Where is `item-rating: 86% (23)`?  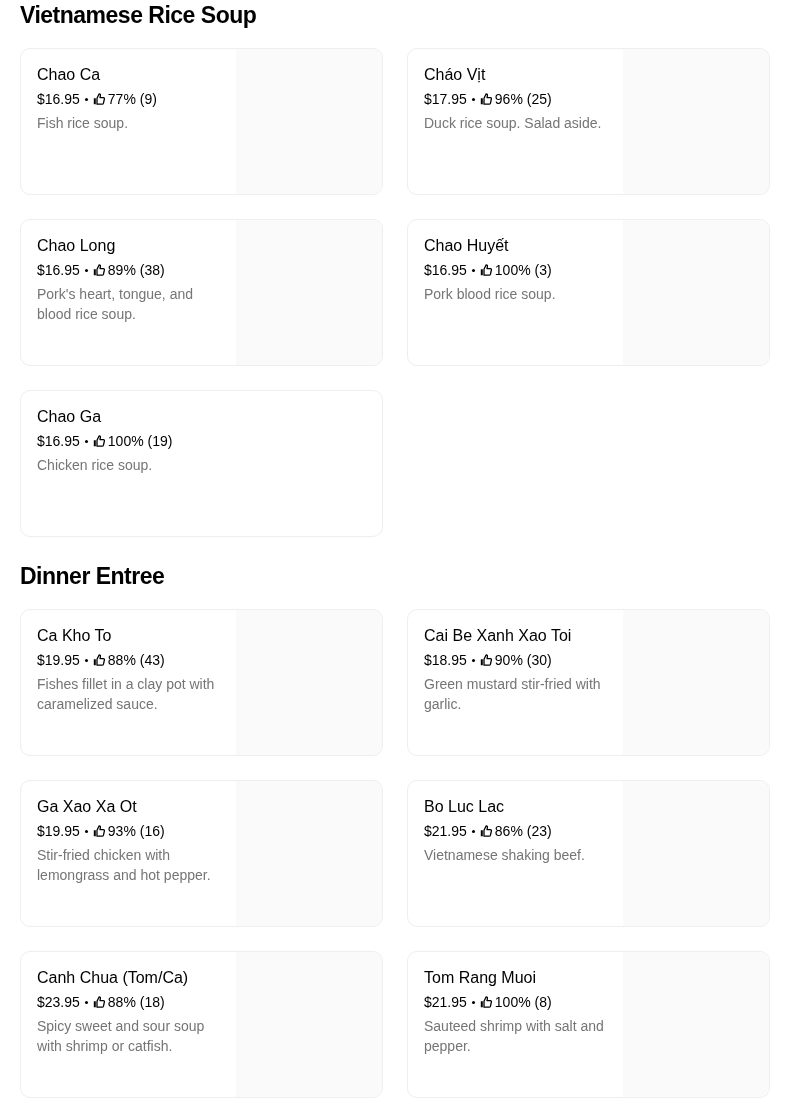
item-rating: 86% (23) is located at coordinates (523, 831).